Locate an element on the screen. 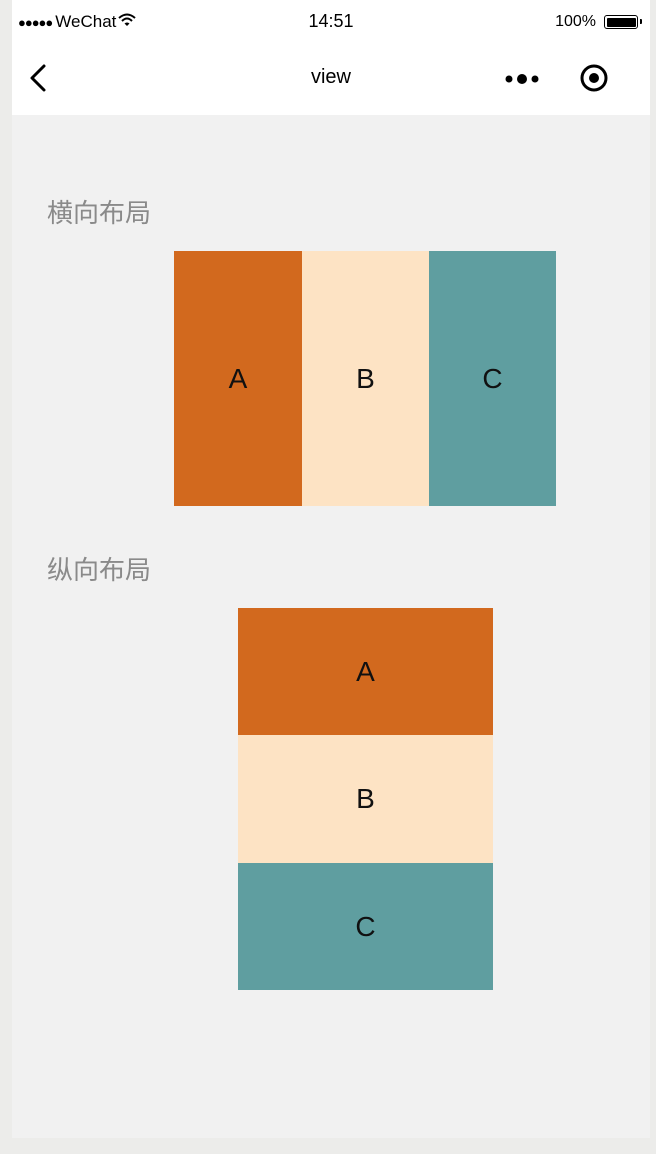  navigation-bar: view is located at coordinates (331, 77).